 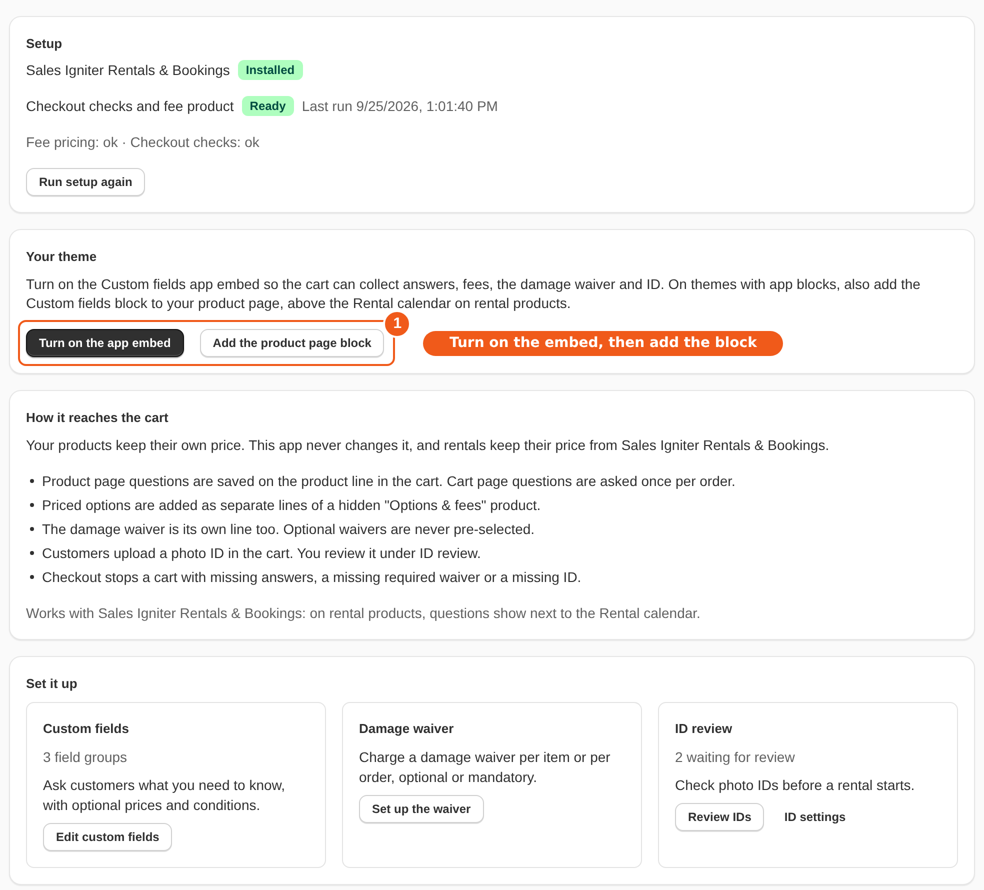 What do you see at coordinates (474, 294) in the screenshot?
I see `description-text: Turn on the Custom fields app embed so the cart can collect answers, fees, the damage waiver and ID. On themes with app blocks, also add the Custom fields block to your product page, above the Rental calendar on rental products.` at bounding box center [474, 294].